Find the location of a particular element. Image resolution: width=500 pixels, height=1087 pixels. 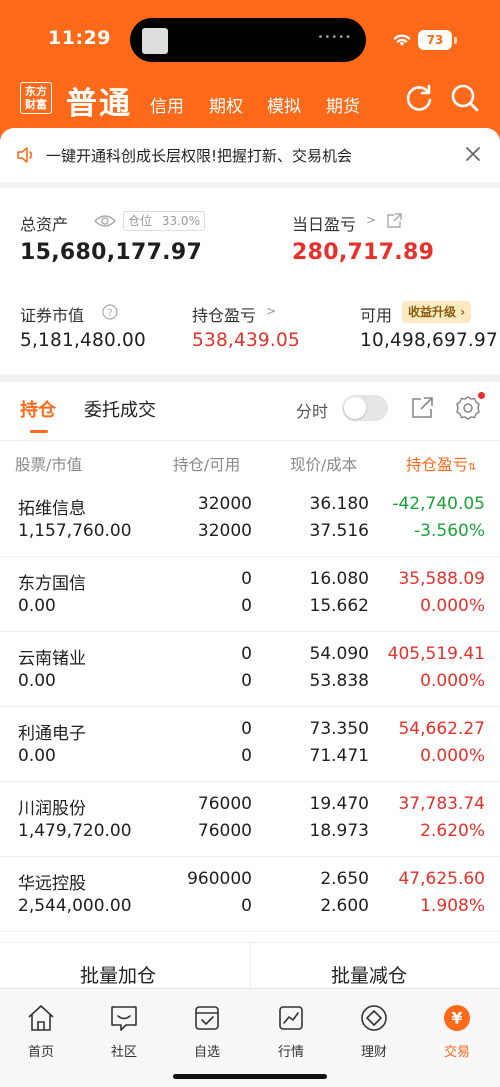

current-price: 16.080 is located at coordinates (339, 579).